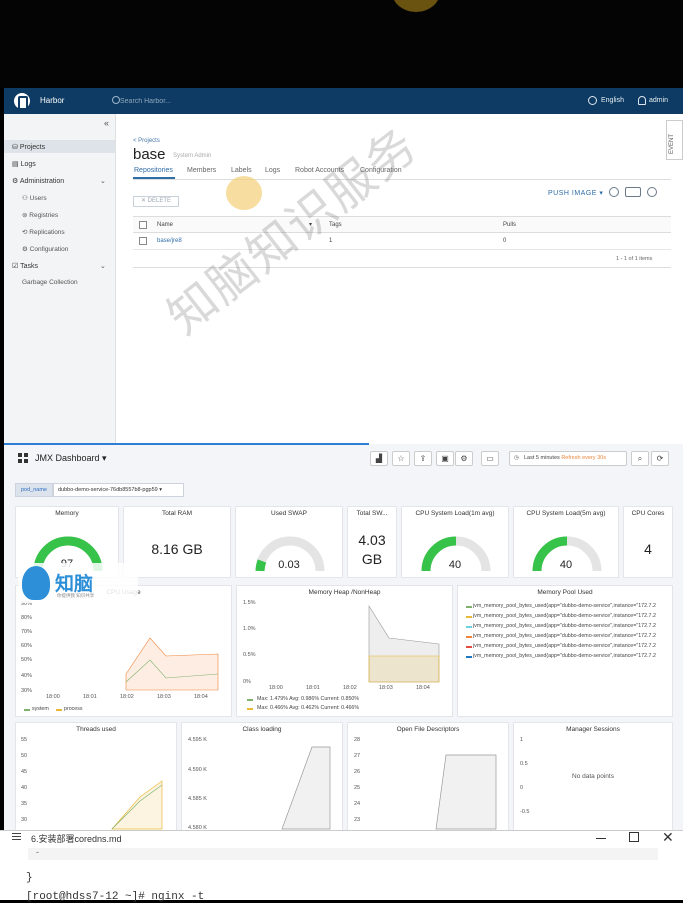 The width and height of the screenshot is (683, 903). Describe the element at coordinates (634, 837) in the screenshot. I see `maximize-icon` at that location.